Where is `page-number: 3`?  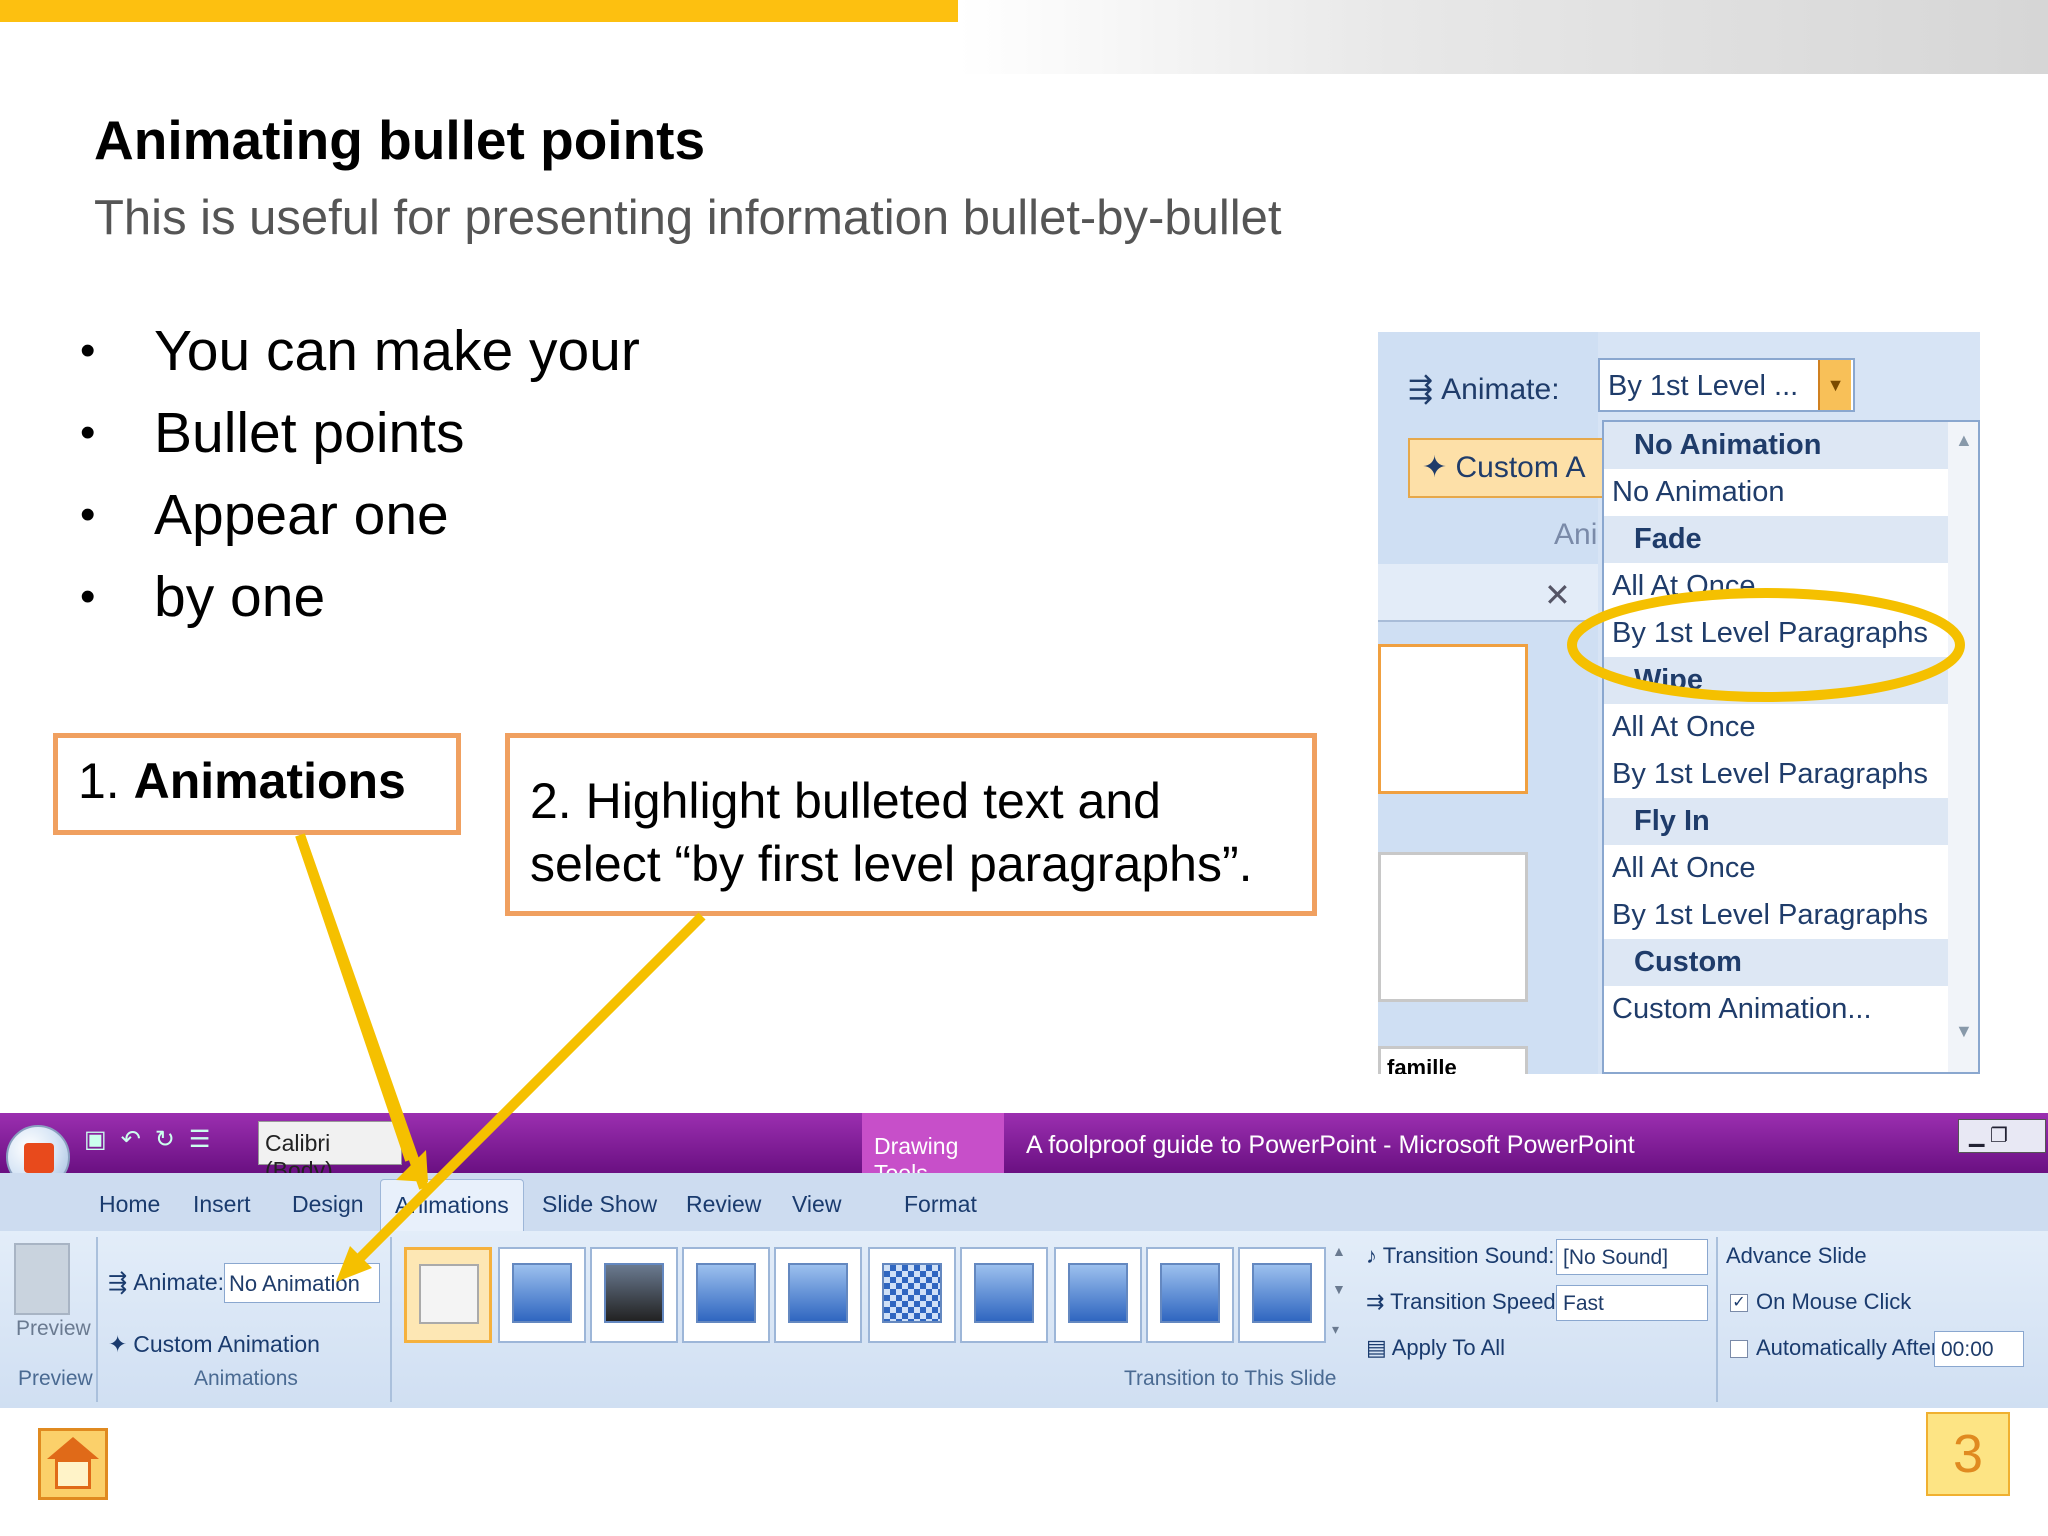 page-number: 3 is located at coordinates (1968, 1454).